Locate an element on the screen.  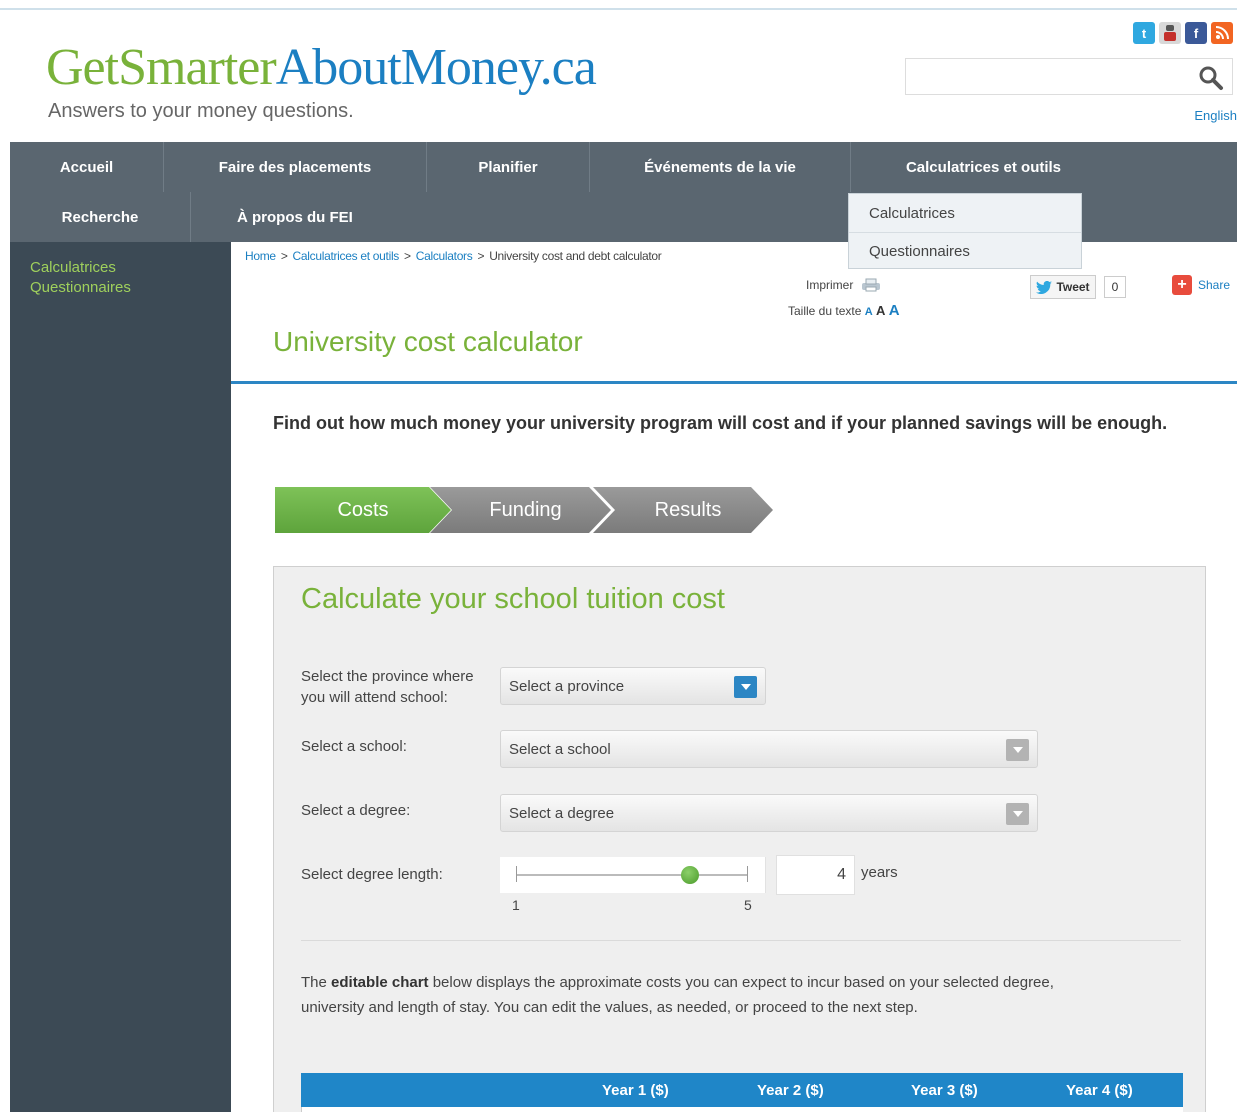
slider-handle is located at coordinates (690, 875).